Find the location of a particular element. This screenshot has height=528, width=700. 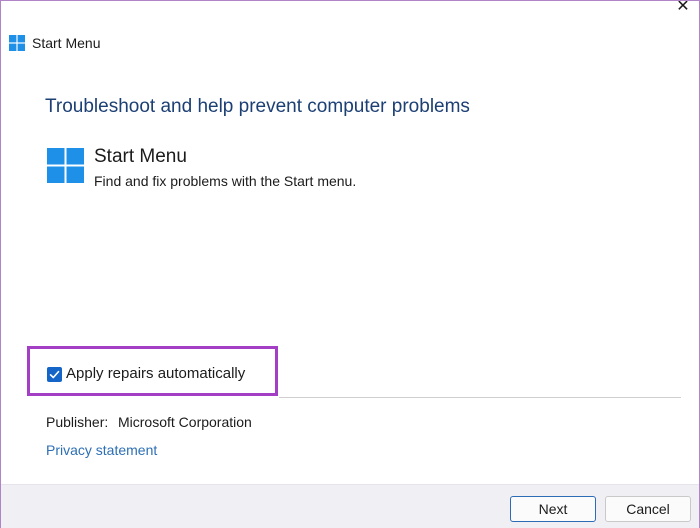

next-button: Next is located at coordinates (553, 509).